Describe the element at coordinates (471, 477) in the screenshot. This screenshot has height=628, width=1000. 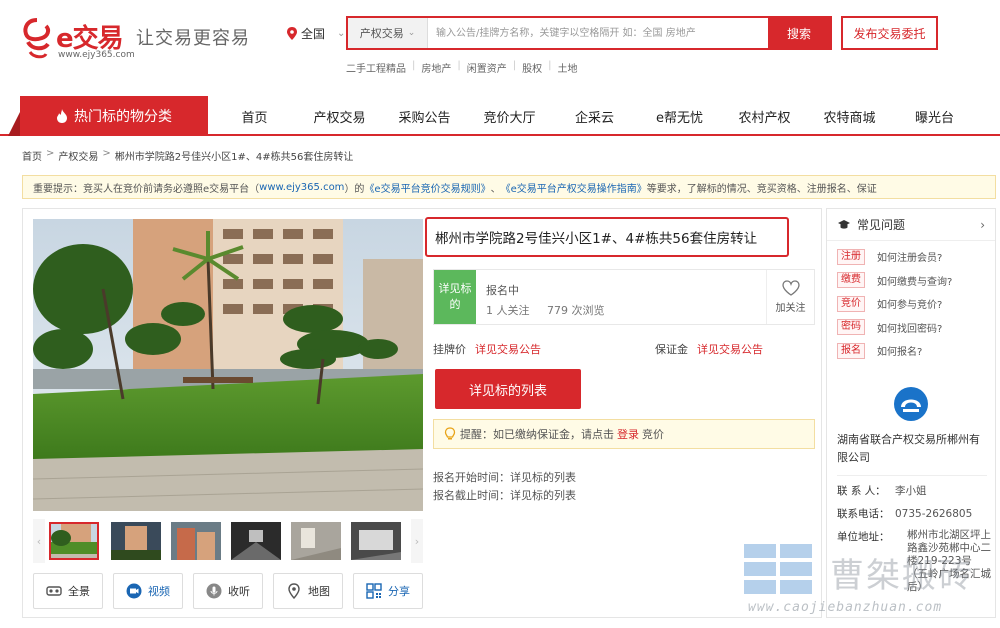
I see `start-label: 报名开始时间：` at that location.